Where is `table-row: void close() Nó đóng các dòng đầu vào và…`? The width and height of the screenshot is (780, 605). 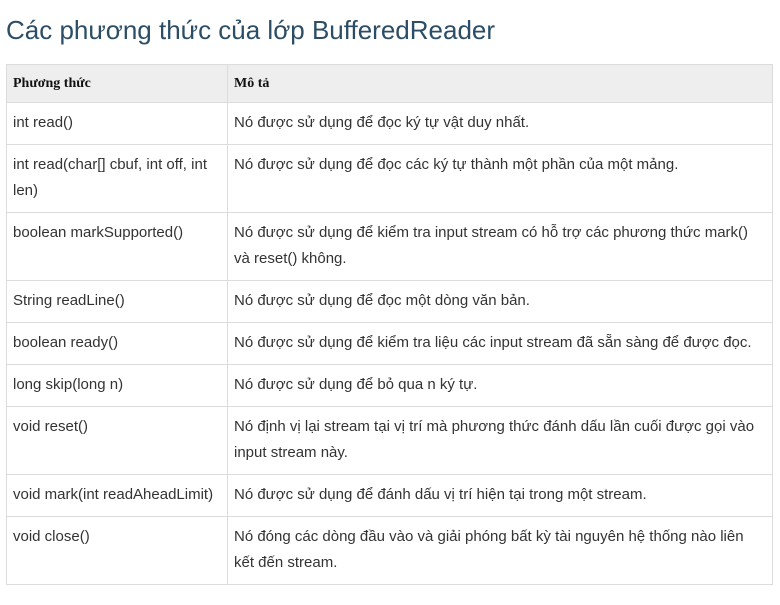
table-row: void close() Nó đóng các dòng đầu vào và… is located at coordinates (389, 550).